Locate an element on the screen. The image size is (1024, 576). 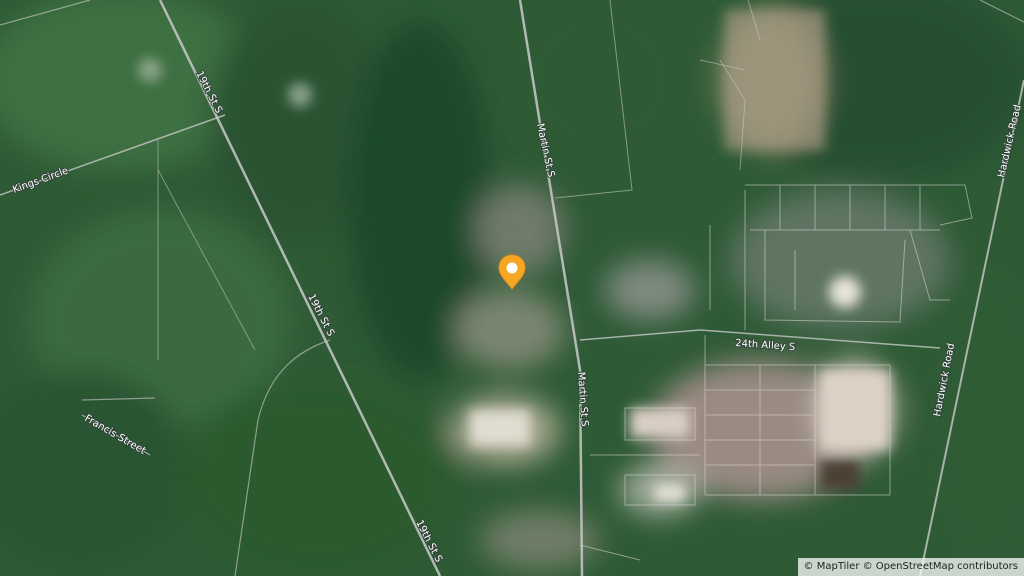
location-pin-shape is located at coordinates (512, 272).